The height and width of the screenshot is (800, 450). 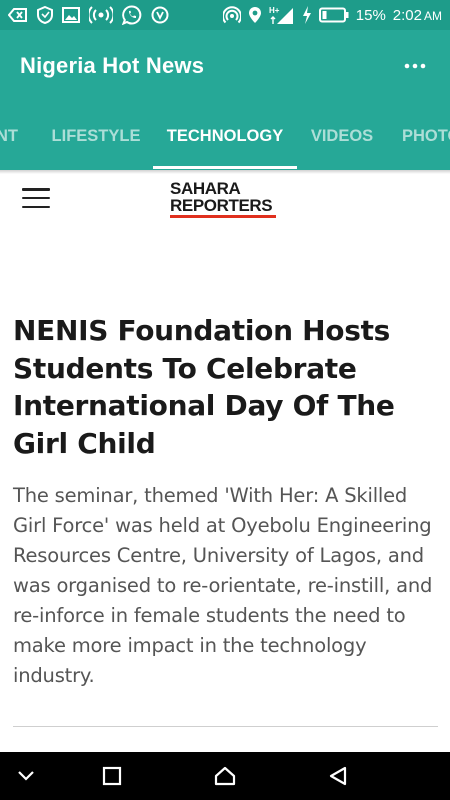 What do you see at coordinates (112, 65) in the screenshot?
I see `app-title: Nigeria Hot News` at bounding box center [112, 65].